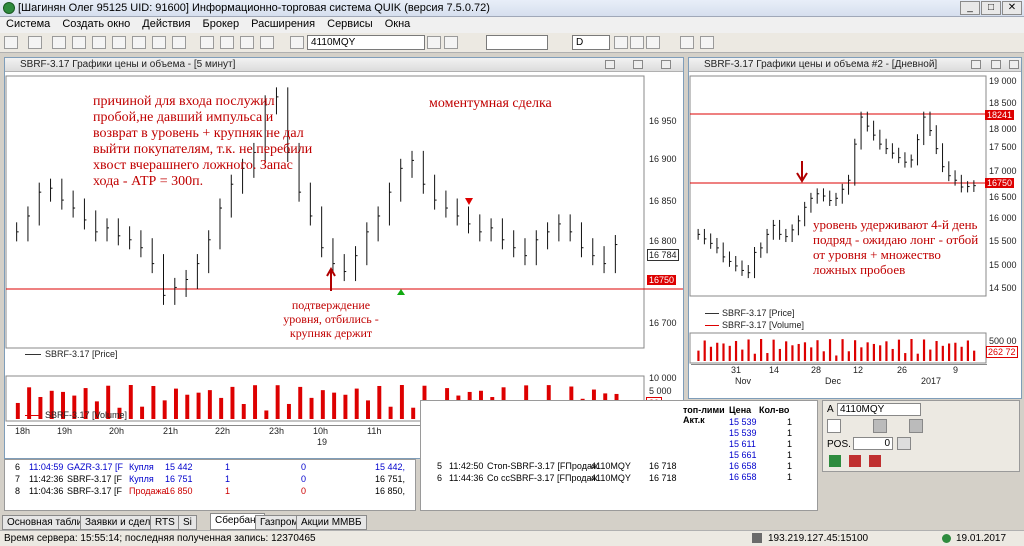 The height and width of the screenshot is (546, 1024). Describe the element at coordinates (970, 8) in the screenshot. I see `minimize-button: _` at that location.